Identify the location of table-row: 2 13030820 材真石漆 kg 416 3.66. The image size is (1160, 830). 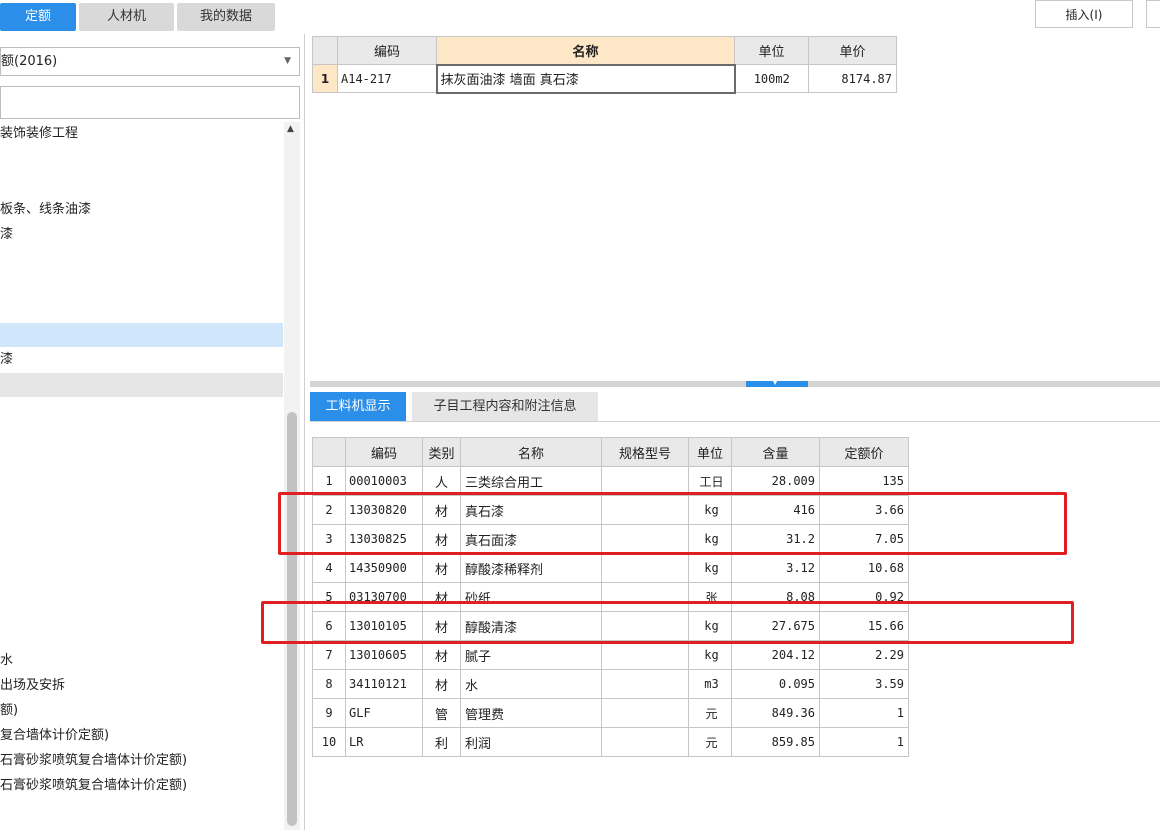
(610, 510).